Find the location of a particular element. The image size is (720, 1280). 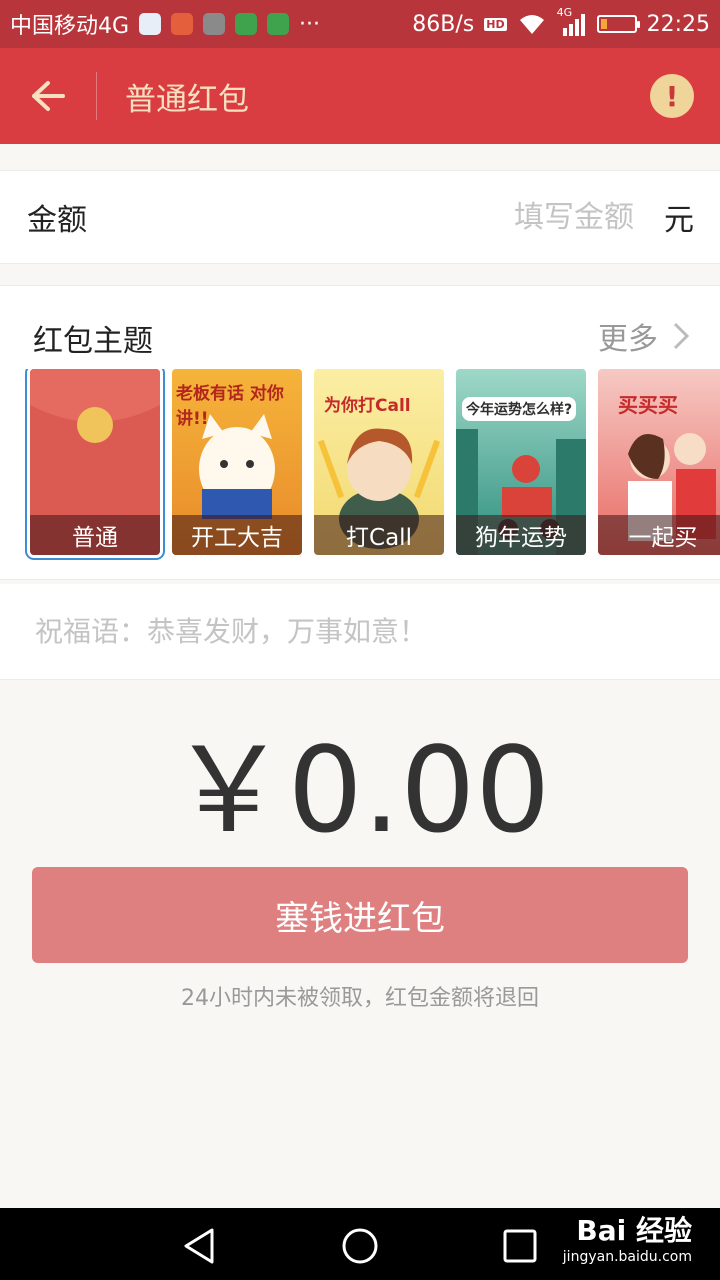

greeting-input is located at coordinates (335, 631).